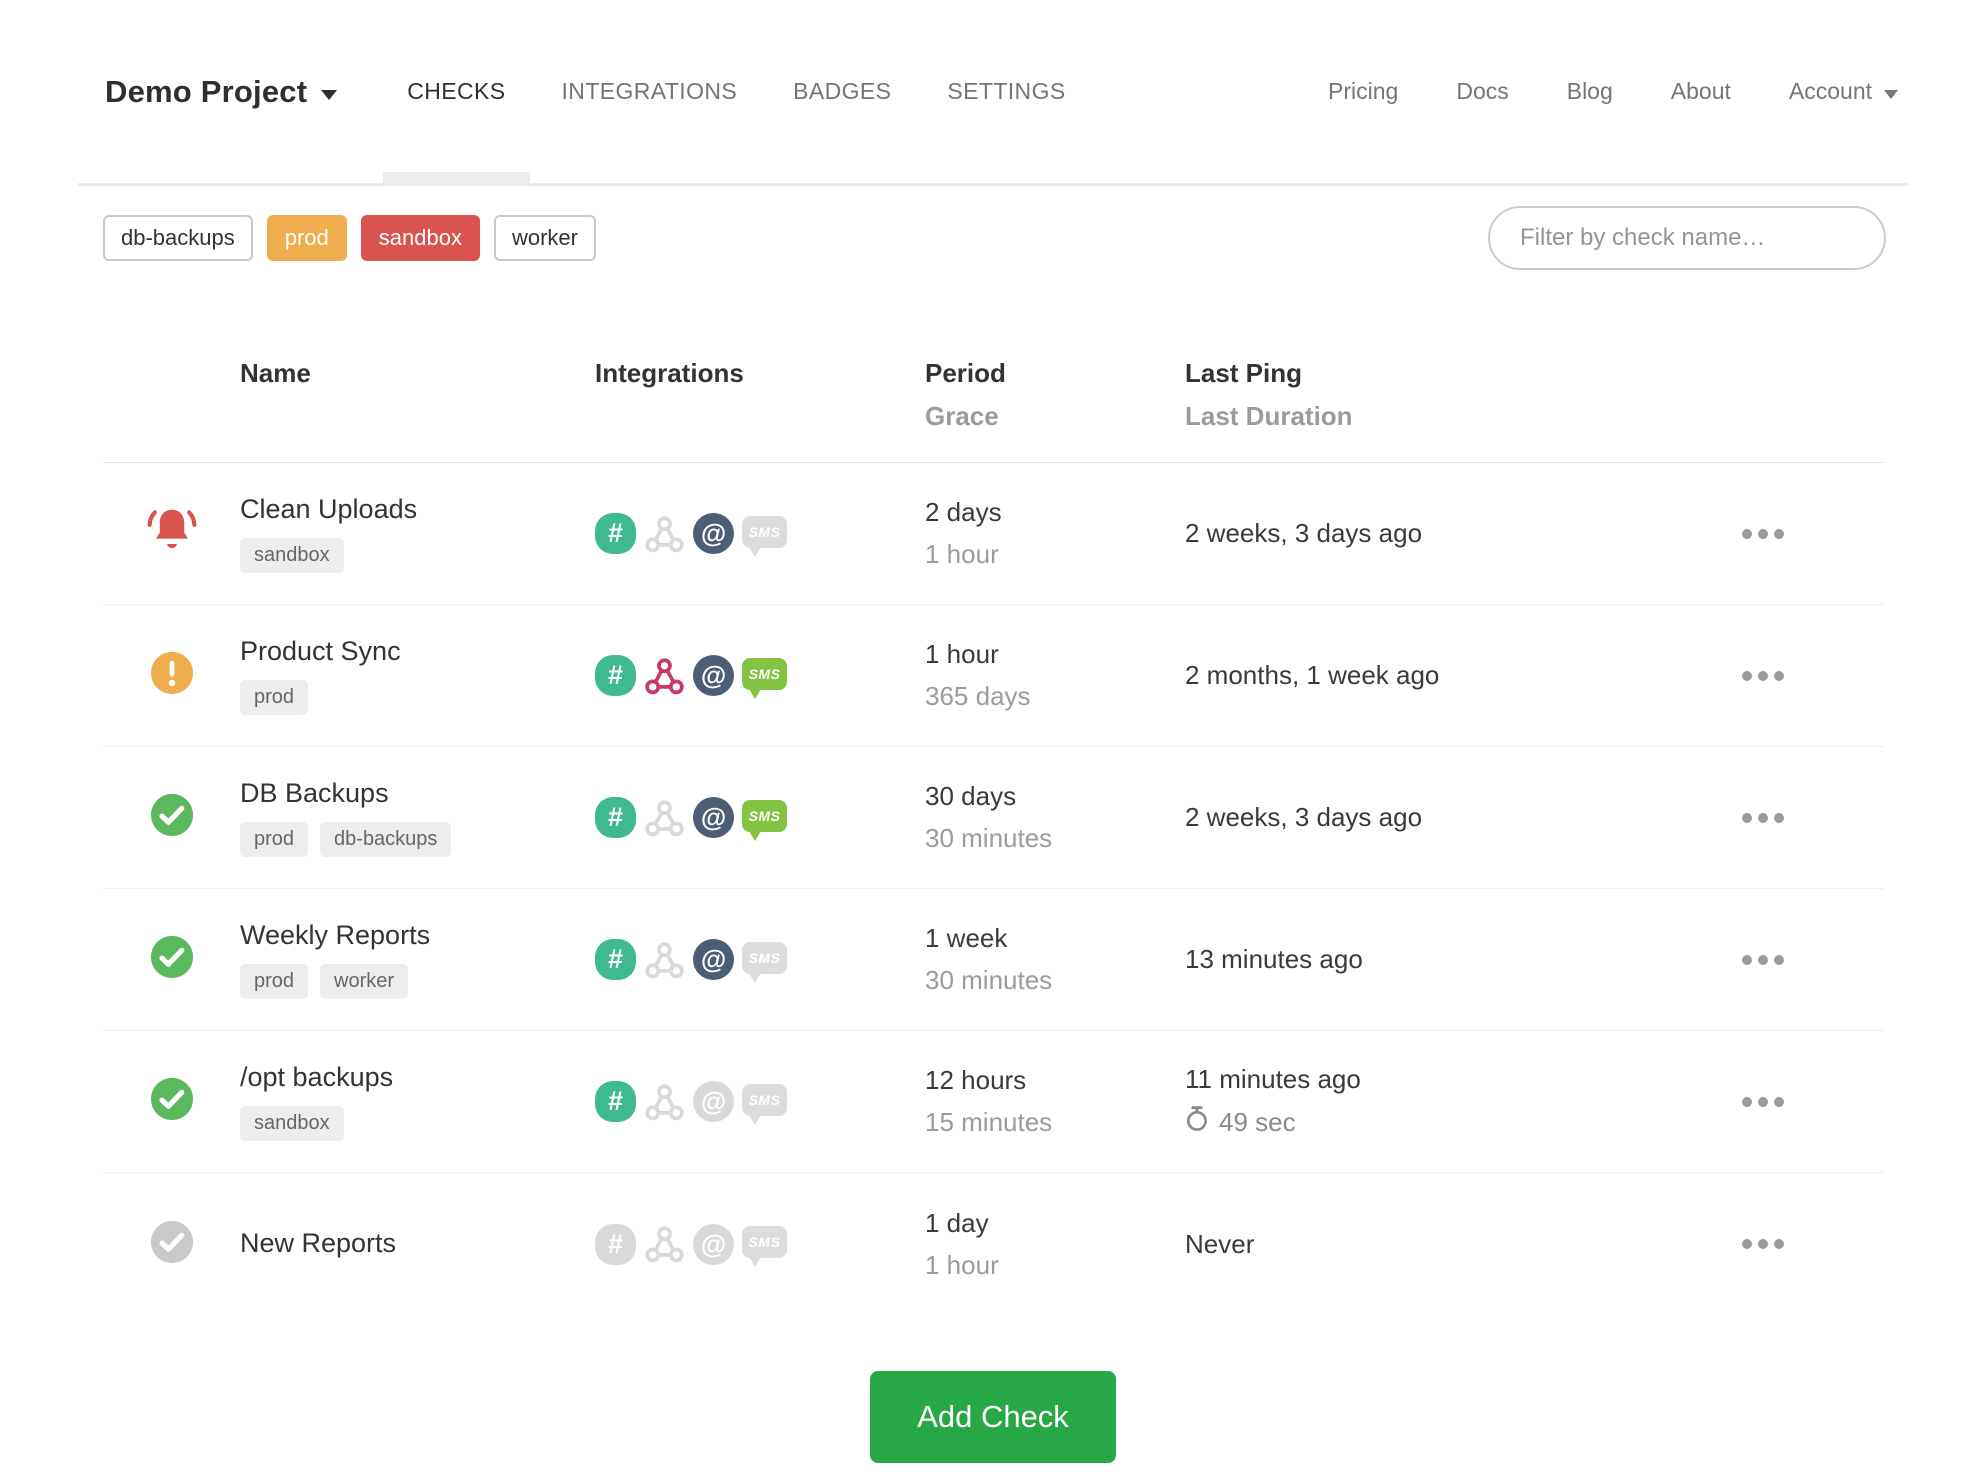 This screenshot has height=1480, width=1986. I want to click on menu-cell, so click(1763, 960).